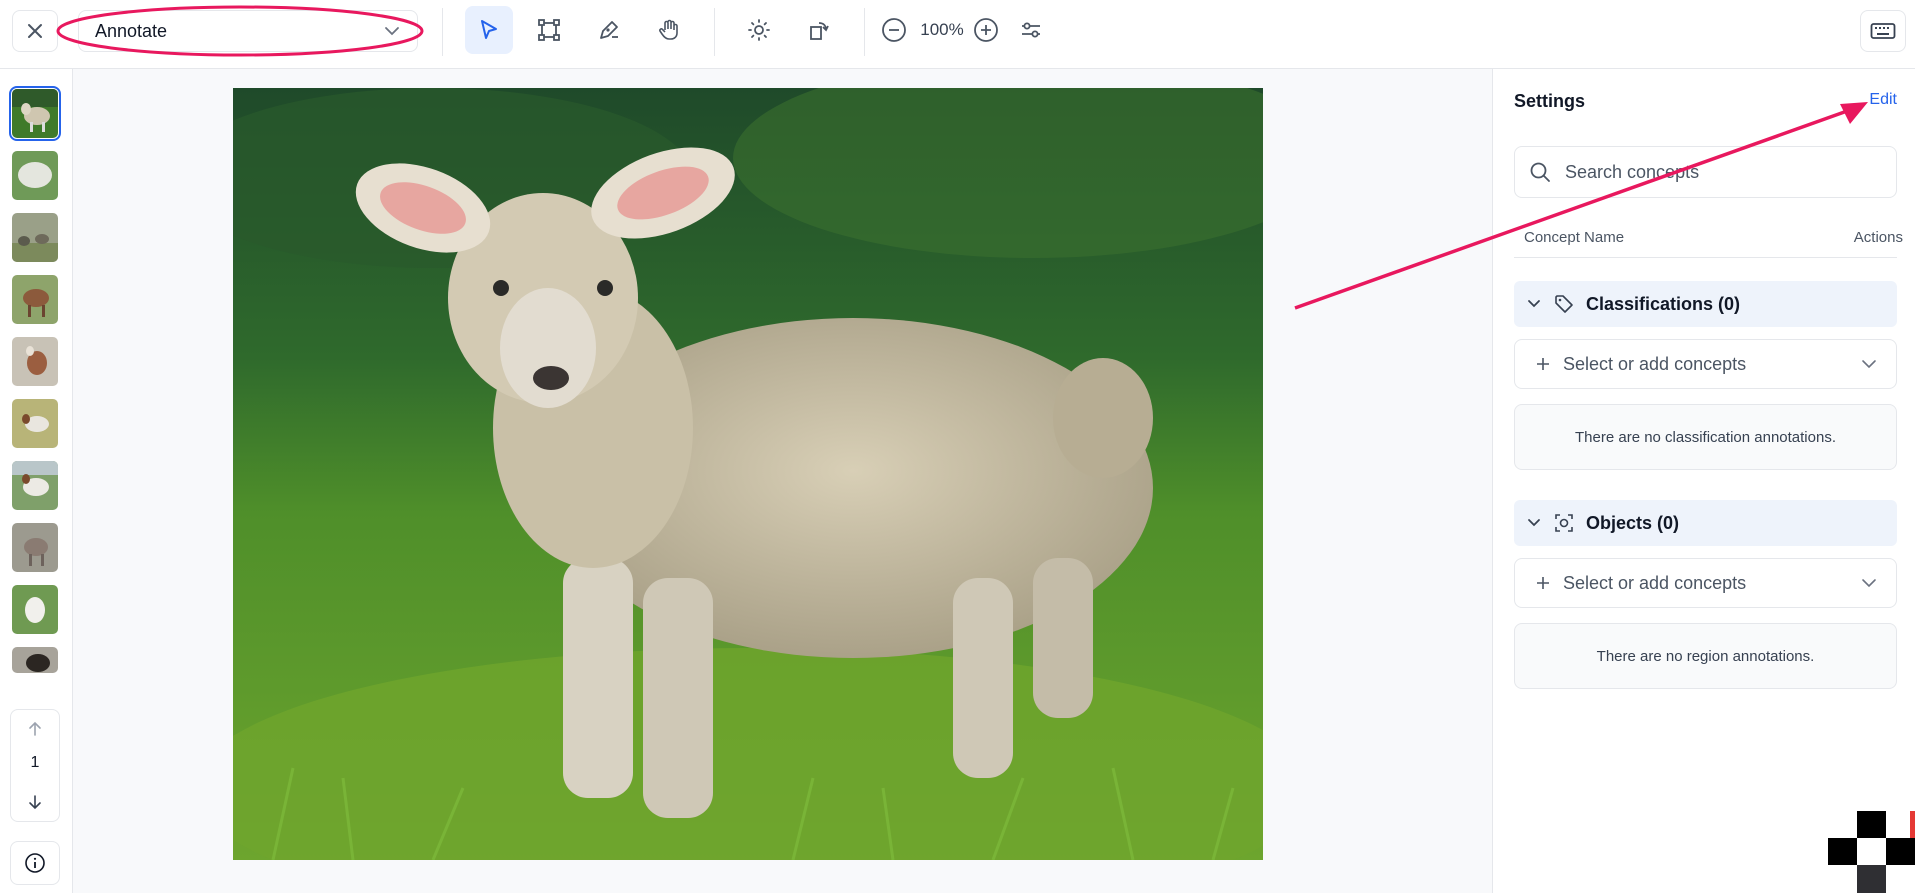  Describe the element at coordinates (1705, 656) in the screenshot. I see `objects-empty-state: There are no region annotations.` at that location.